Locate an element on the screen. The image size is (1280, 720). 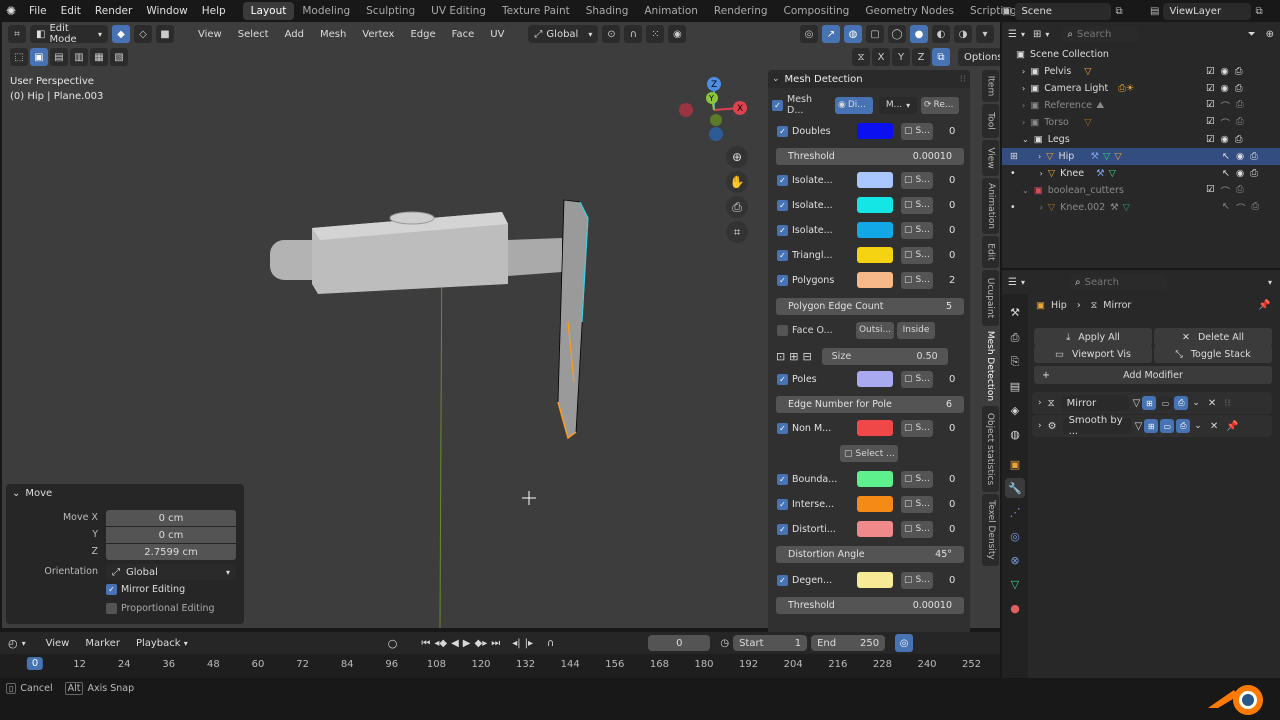
outliner-row-torso: › ▣ Torso ▽ ☑ ⌒ ⎙ is located at coordinates (1141, 122).